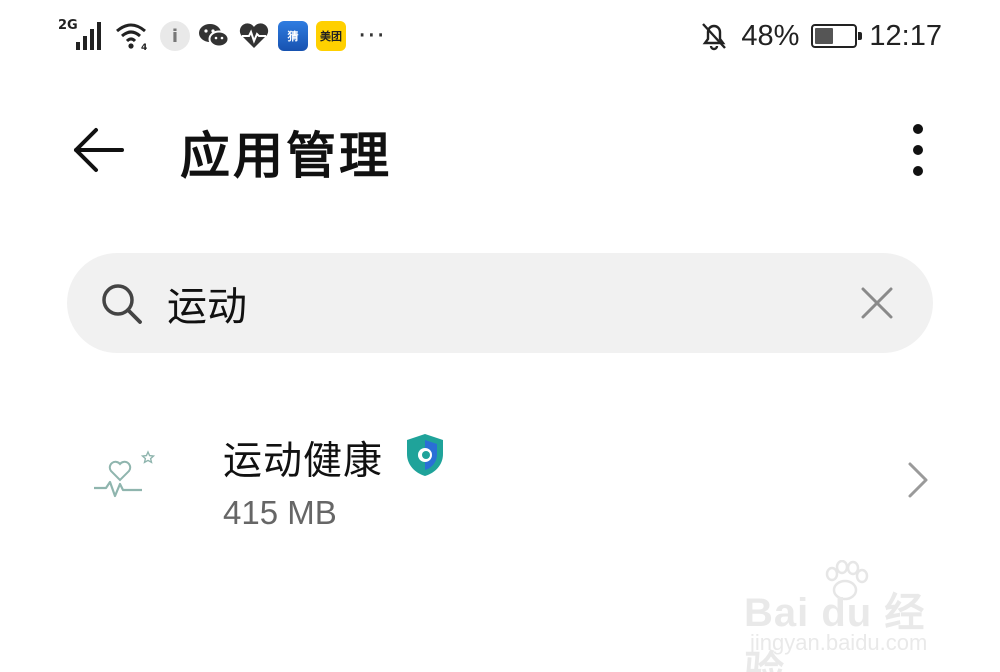 Image resolution: width=1000 pixels, height=672 pixels. I want to click on search-input, so click(497, 303).